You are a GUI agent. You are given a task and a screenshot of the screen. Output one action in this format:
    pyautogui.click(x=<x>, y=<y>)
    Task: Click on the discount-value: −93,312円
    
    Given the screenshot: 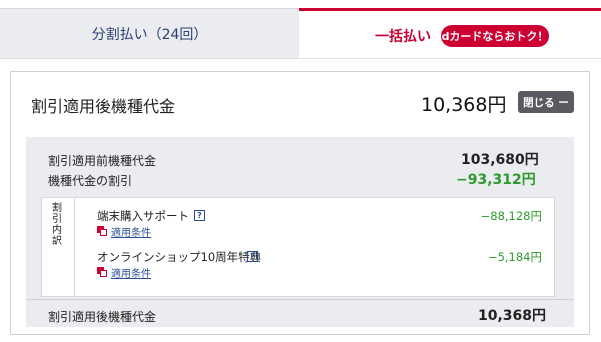 What is the action you would take?
    pyautogui.click(x=496, y=180)
    